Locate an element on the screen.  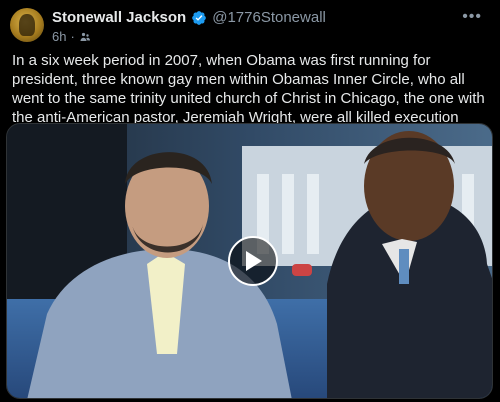
play-button is located at coordinates (253, 261).